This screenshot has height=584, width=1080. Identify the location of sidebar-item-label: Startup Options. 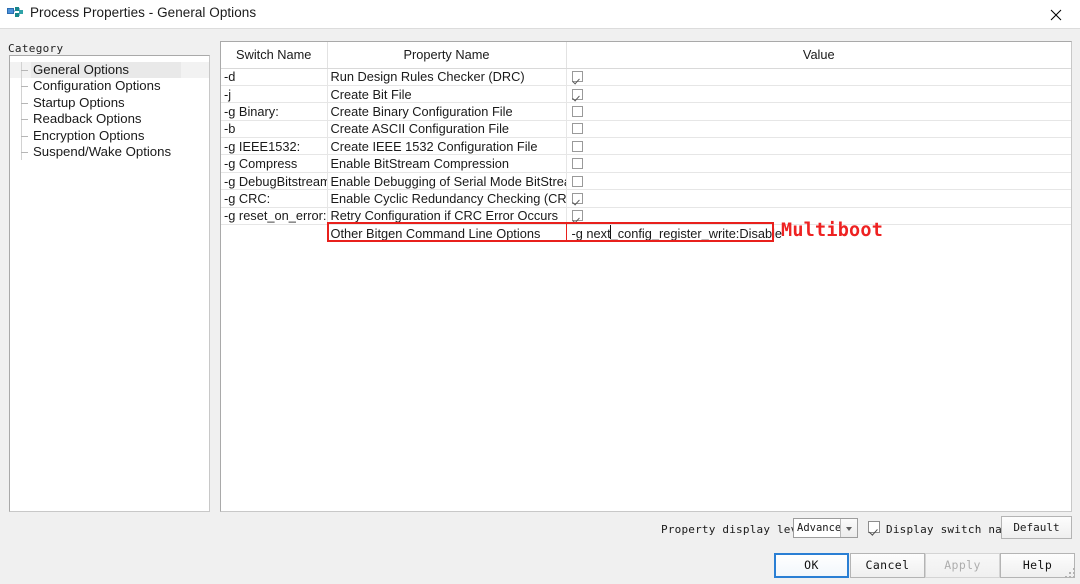
(79, 102).